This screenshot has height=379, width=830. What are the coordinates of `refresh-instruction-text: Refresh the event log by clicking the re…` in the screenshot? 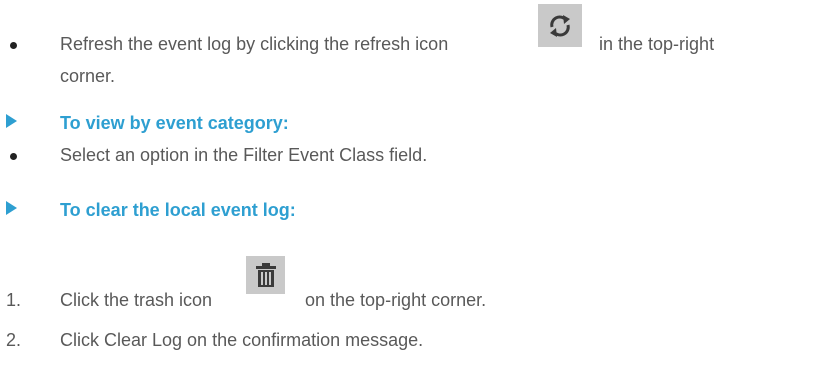 It's located at (254, 44).